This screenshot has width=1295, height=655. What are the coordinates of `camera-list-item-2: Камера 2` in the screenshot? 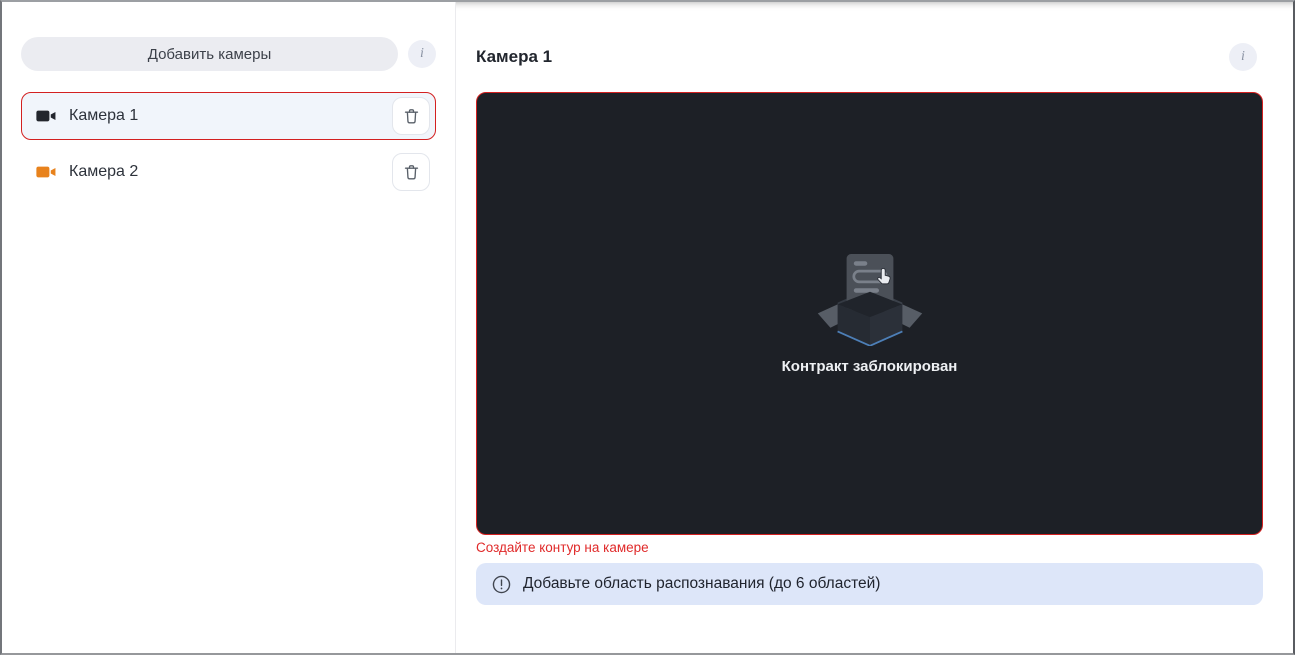 It's located at (228, 172).